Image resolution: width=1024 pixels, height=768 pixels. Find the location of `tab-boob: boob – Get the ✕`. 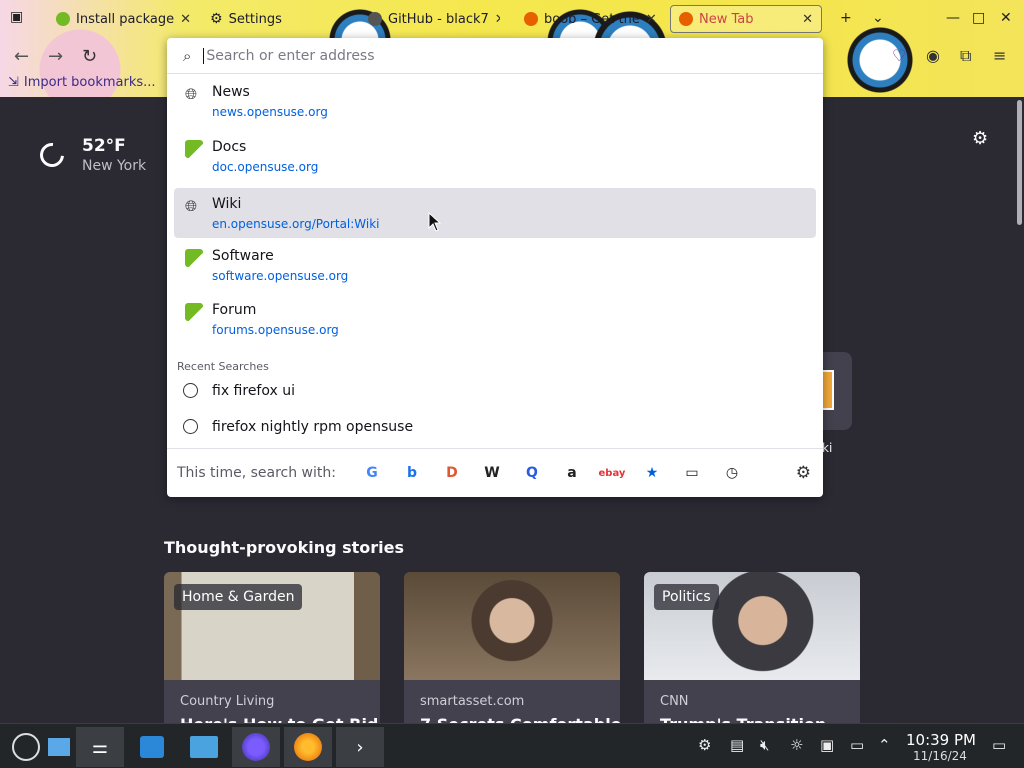

tab-boob: boob – Get the ✕ is located at coordinates (587, 19).